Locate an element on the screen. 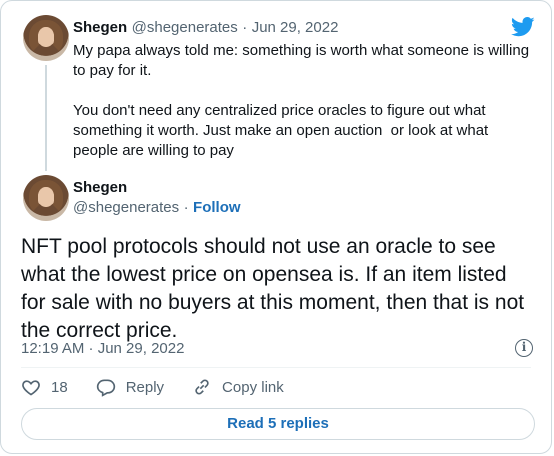  heart-icon is located at coordinates (31, 388).